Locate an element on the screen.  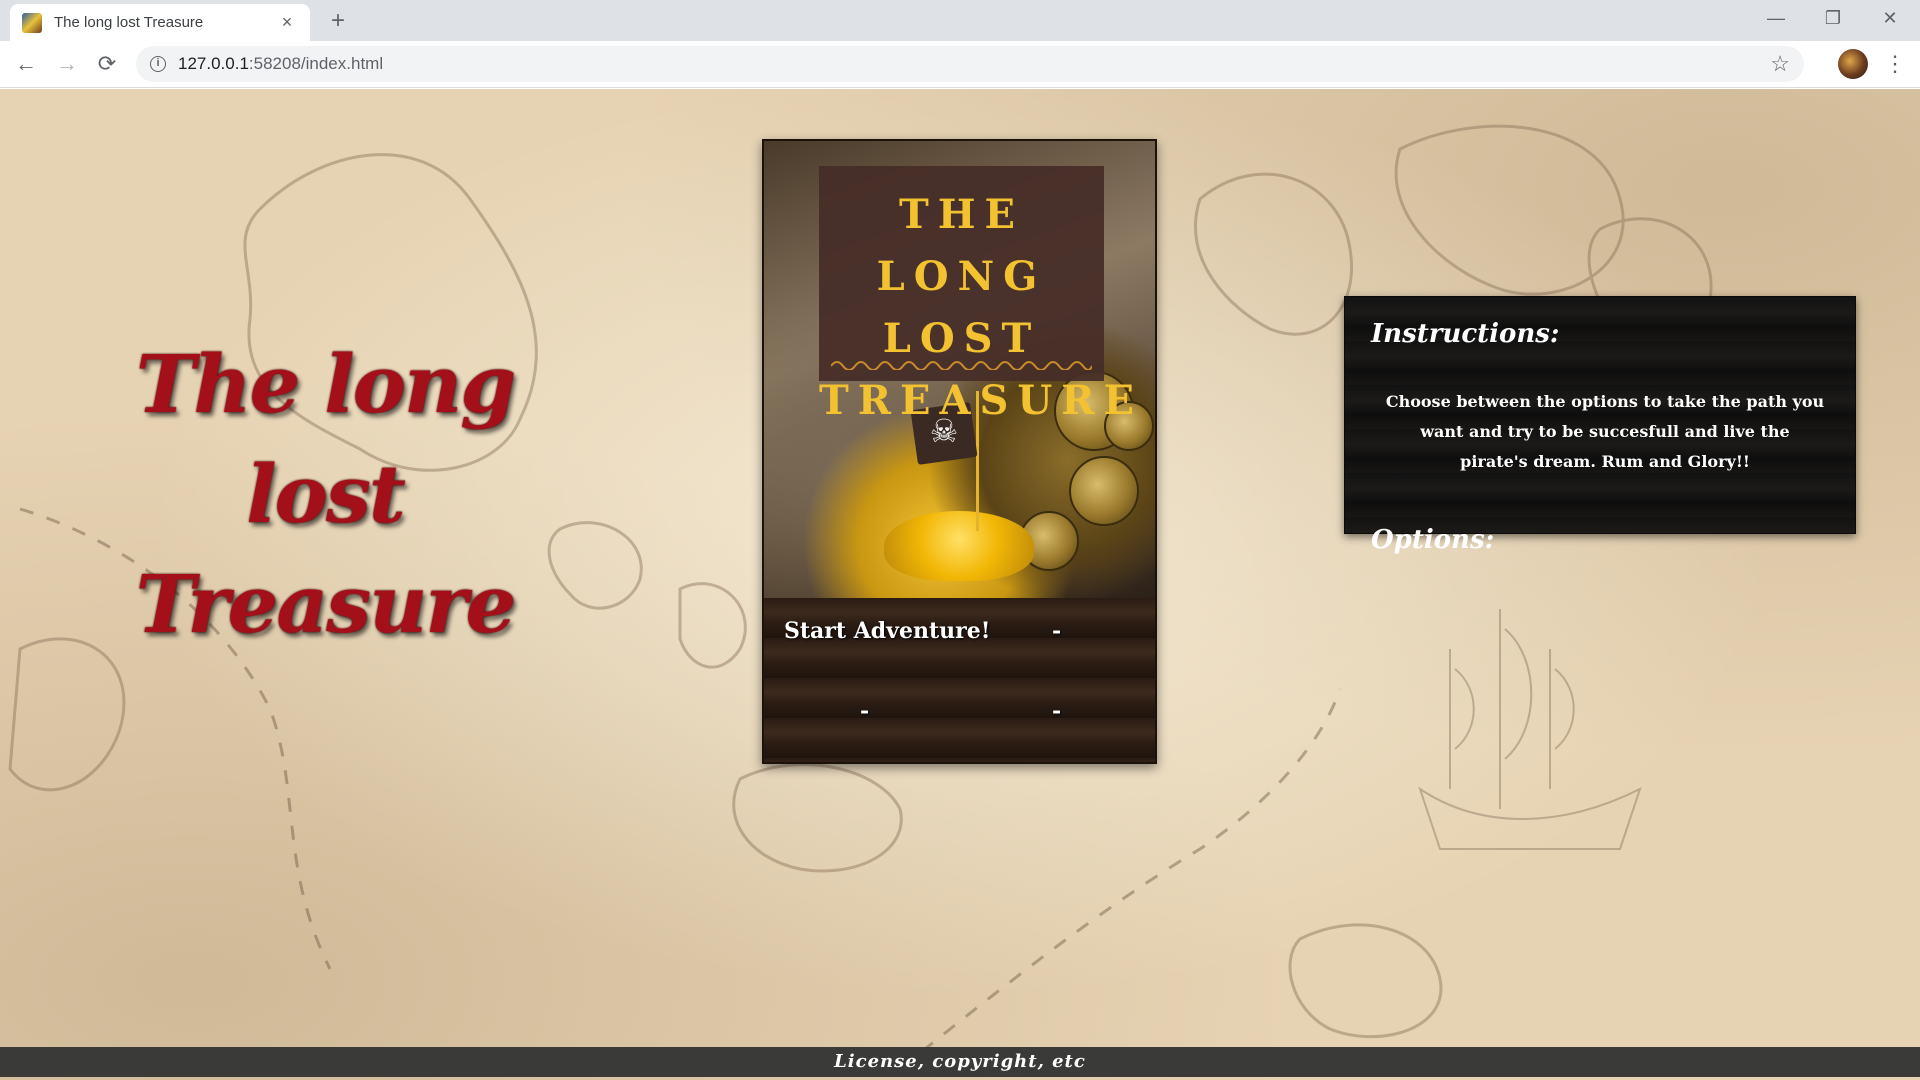
coin-icon is located at coordinates (1104, 491).